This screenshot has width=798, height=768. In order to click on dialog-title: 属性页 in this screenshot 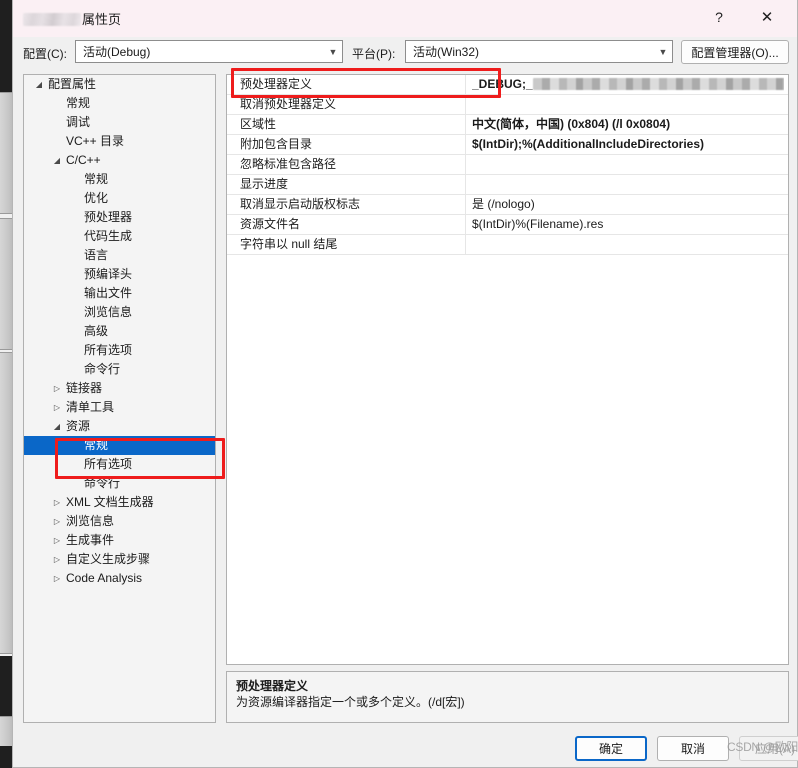, I will do `click(72, 18)`.